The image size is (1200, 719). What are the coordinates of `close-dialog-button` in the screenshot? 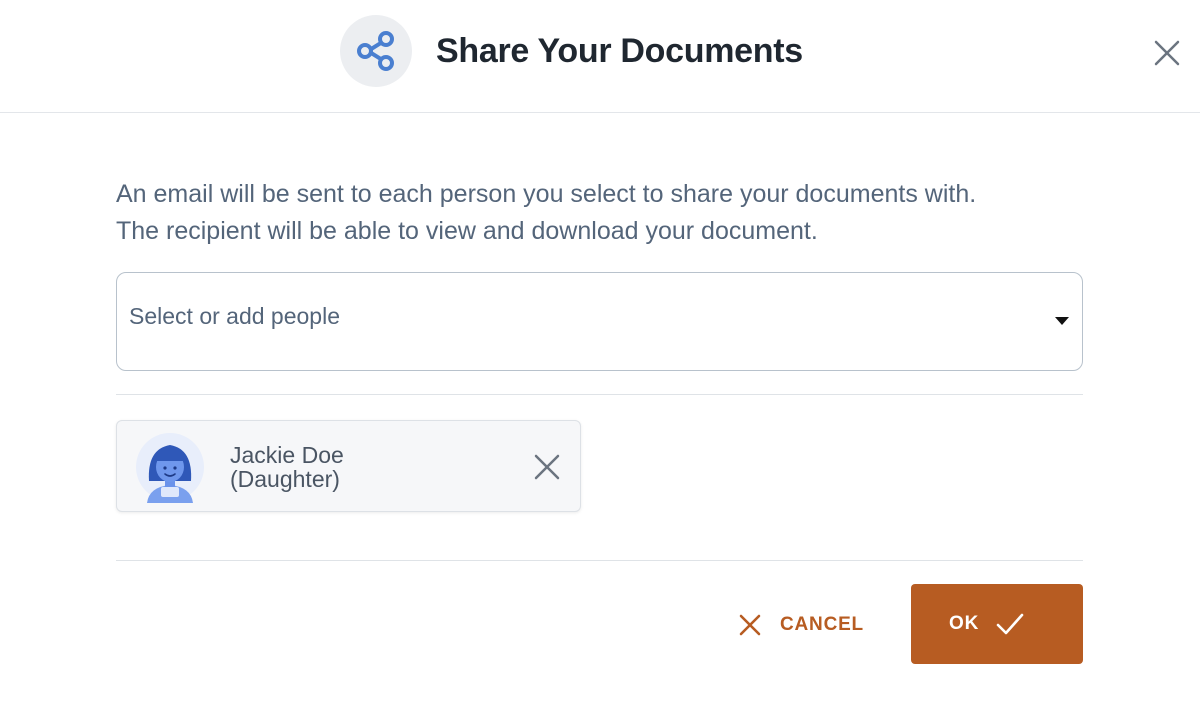 It's located at (1167, 53).